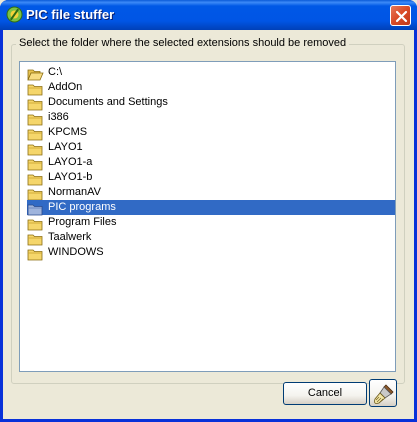 This screenshot has width=417, height=422. What do you see at coordinates (58, 117) in the screenshot?
I see `tree-item-label: i386` at bounding box center [58, 117].